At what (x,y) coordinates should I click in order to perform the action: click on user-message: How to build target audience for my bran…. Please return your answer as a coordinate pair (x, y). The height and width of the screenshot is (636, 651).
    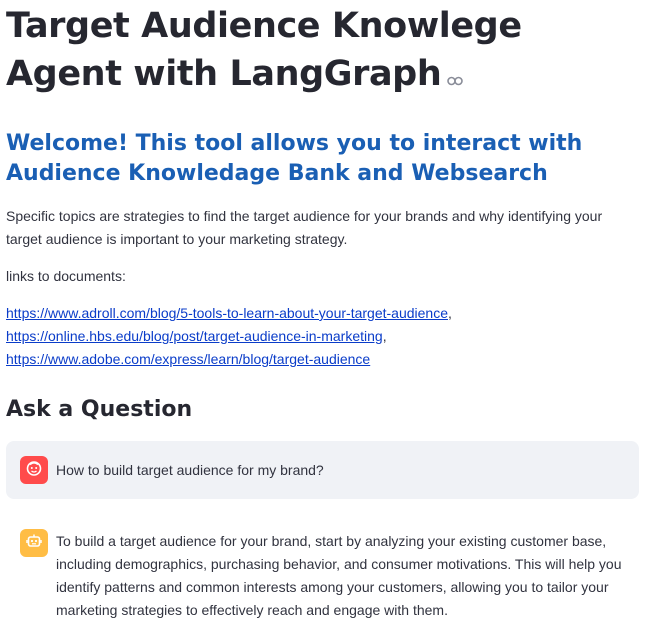
    Looking at the image, I should click on (322, 470).